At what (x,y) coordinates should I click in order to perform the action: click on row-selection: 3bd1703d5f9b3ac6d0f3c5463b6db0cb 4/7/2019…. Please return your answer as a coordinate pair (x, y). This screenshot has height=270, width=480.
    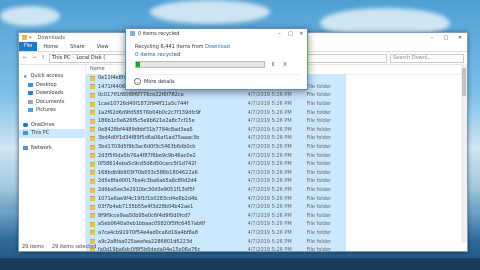
    Looking at the image, I should click on (216, 147).